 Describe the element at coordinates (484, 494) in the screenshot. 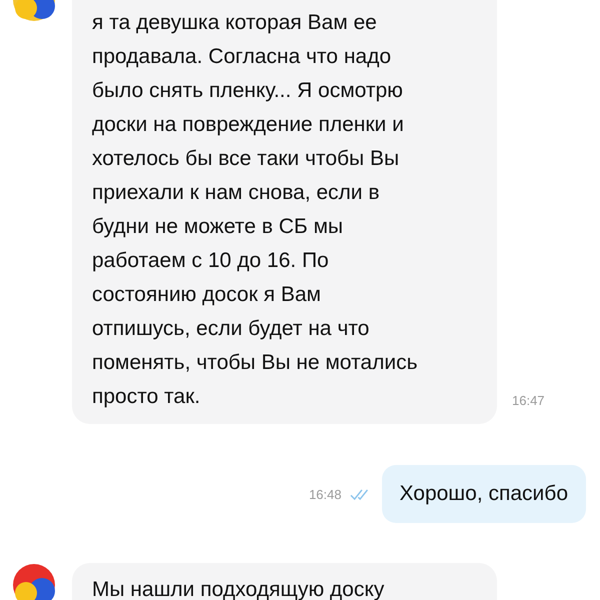

I see `message-text: Хорошо, спасибо` at that location.